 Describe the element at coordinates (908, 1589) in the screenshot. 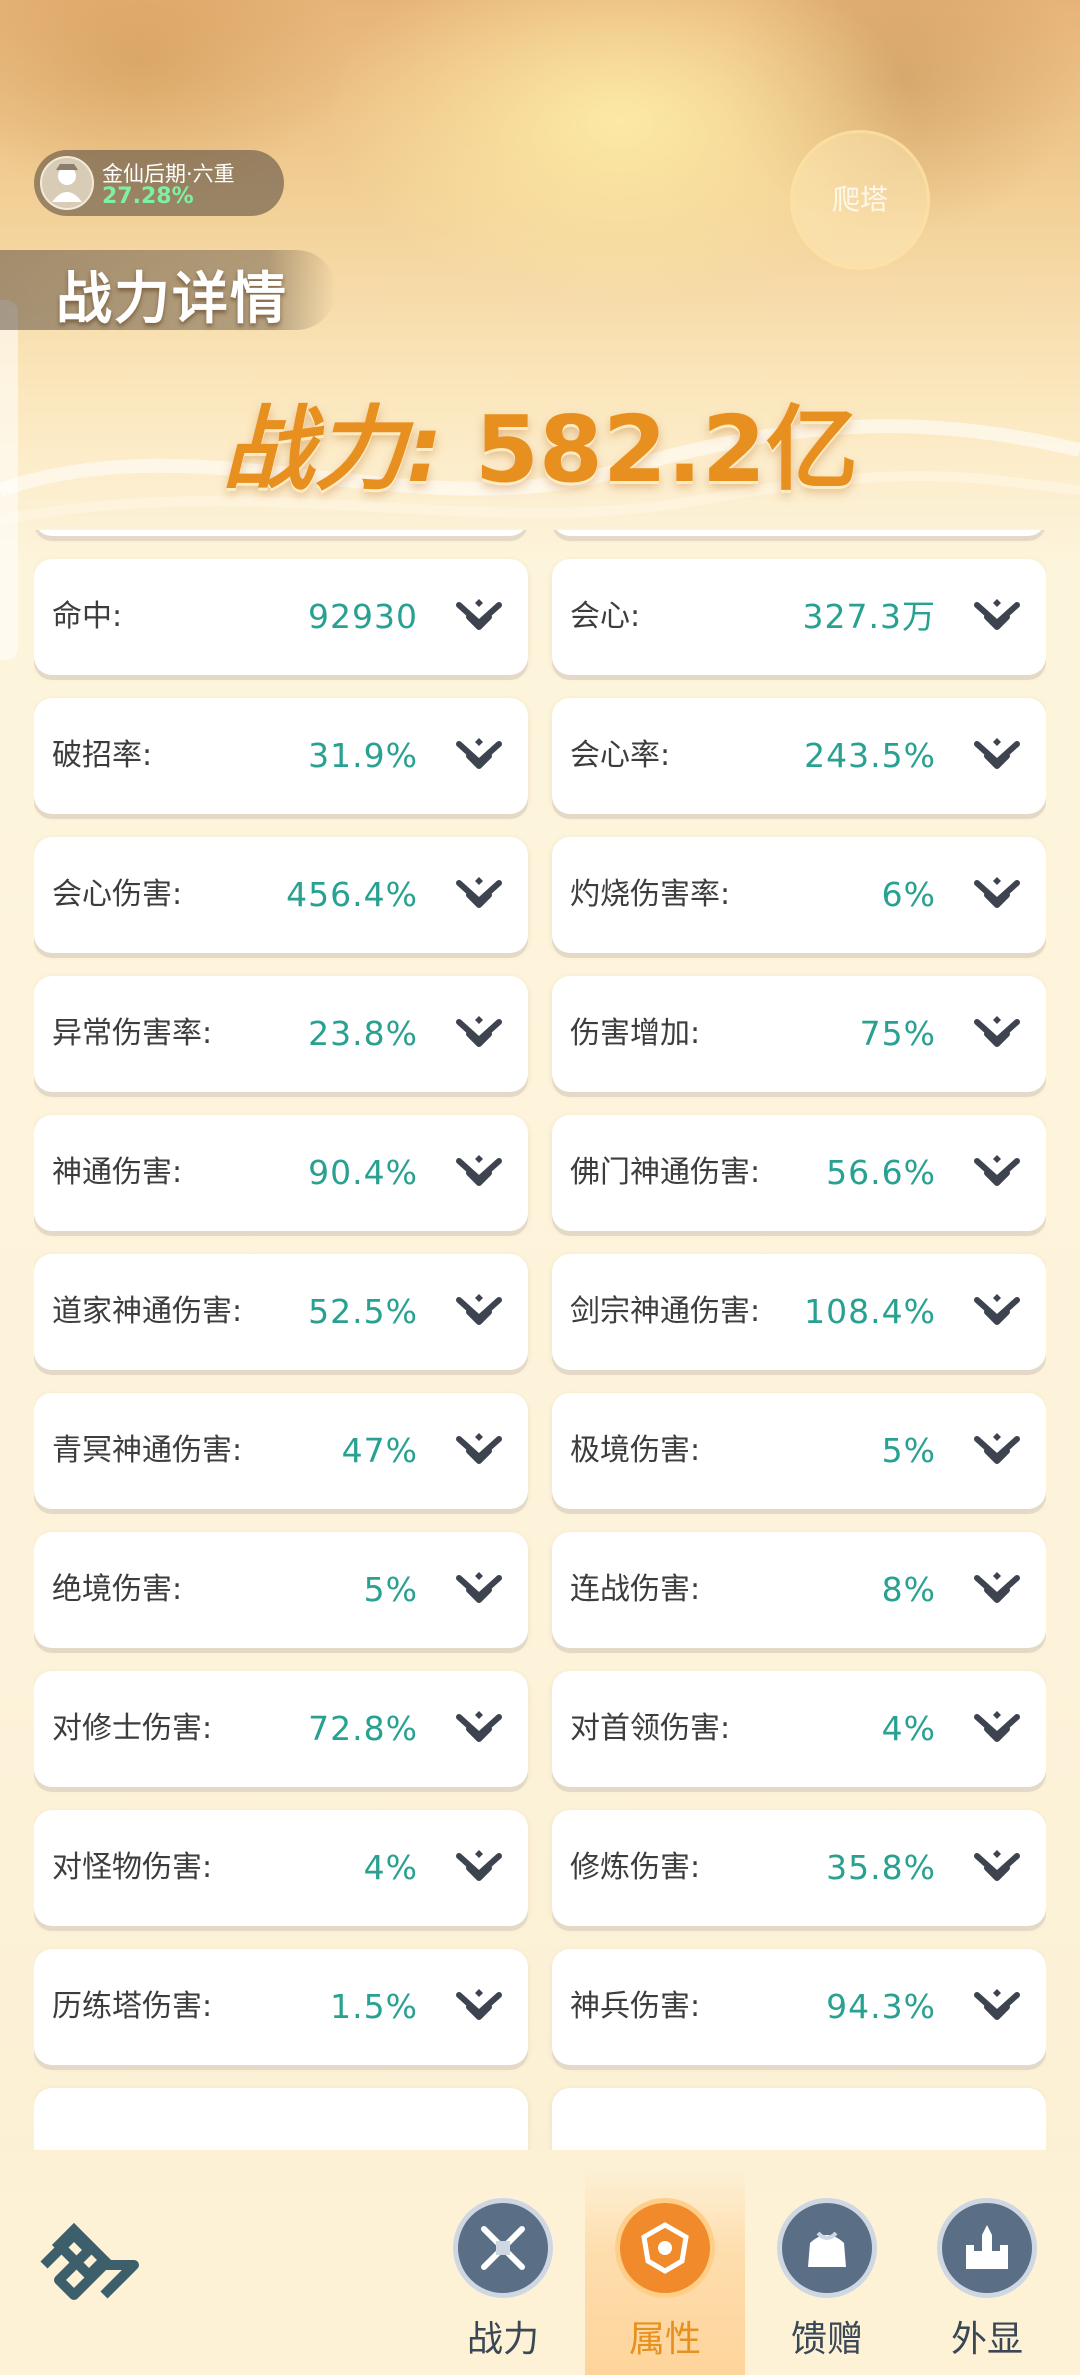

I see `stat-value: 8%` at that location.